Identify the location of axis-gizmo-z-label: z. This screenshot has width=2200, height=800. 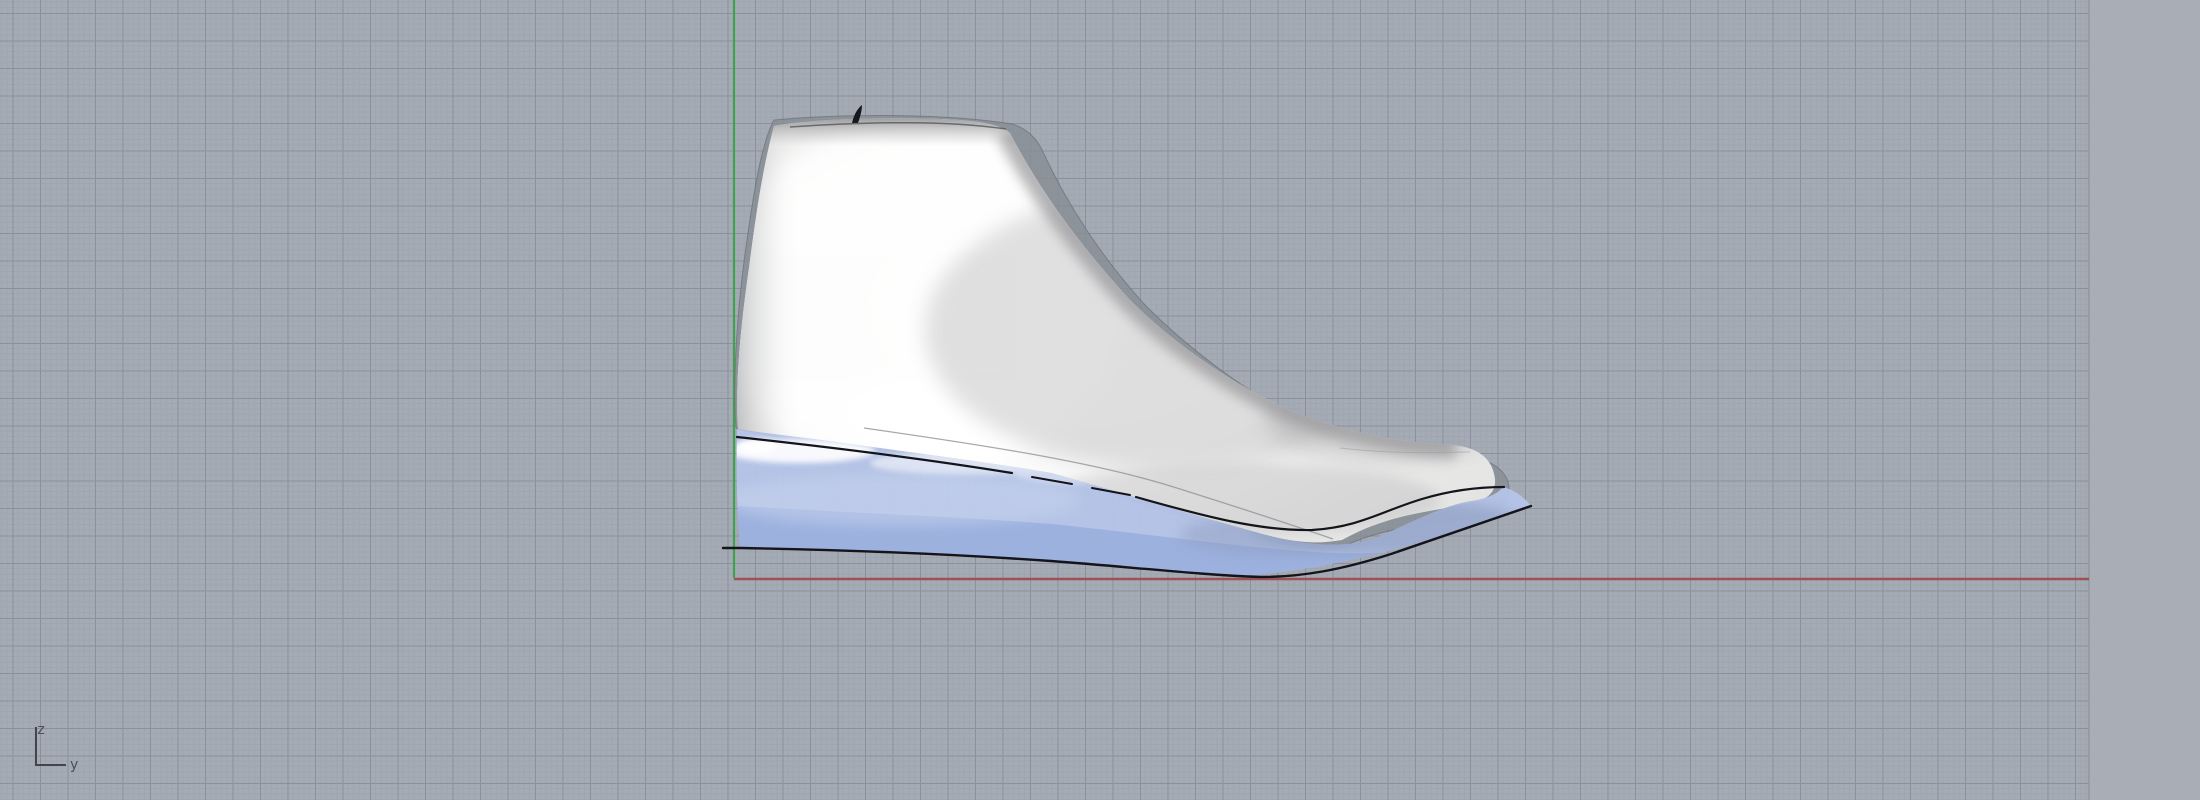
(40, 730).